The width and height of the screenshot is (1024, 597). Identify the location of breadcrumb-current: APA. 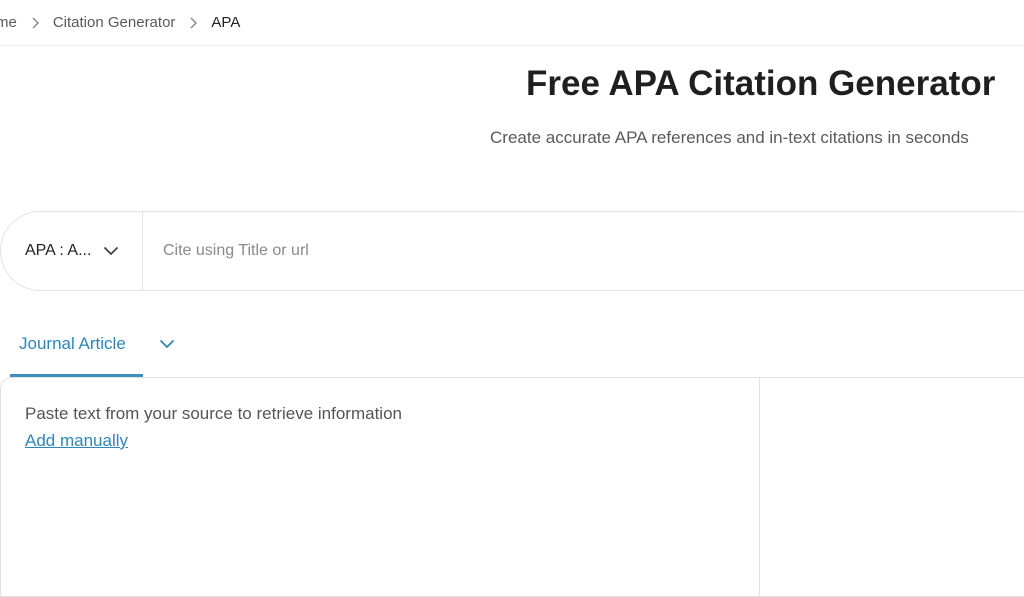
(226, 22).